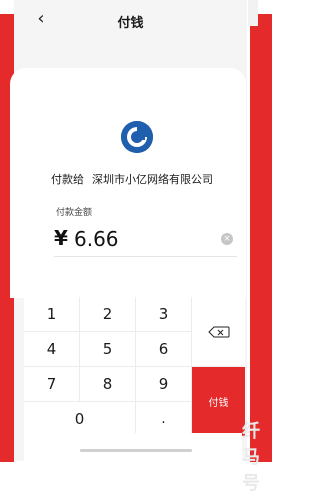  What do you see at coordinates (51, 384) in the screenshot?
I see `key-7: 7` at bounding box center [51, 384].